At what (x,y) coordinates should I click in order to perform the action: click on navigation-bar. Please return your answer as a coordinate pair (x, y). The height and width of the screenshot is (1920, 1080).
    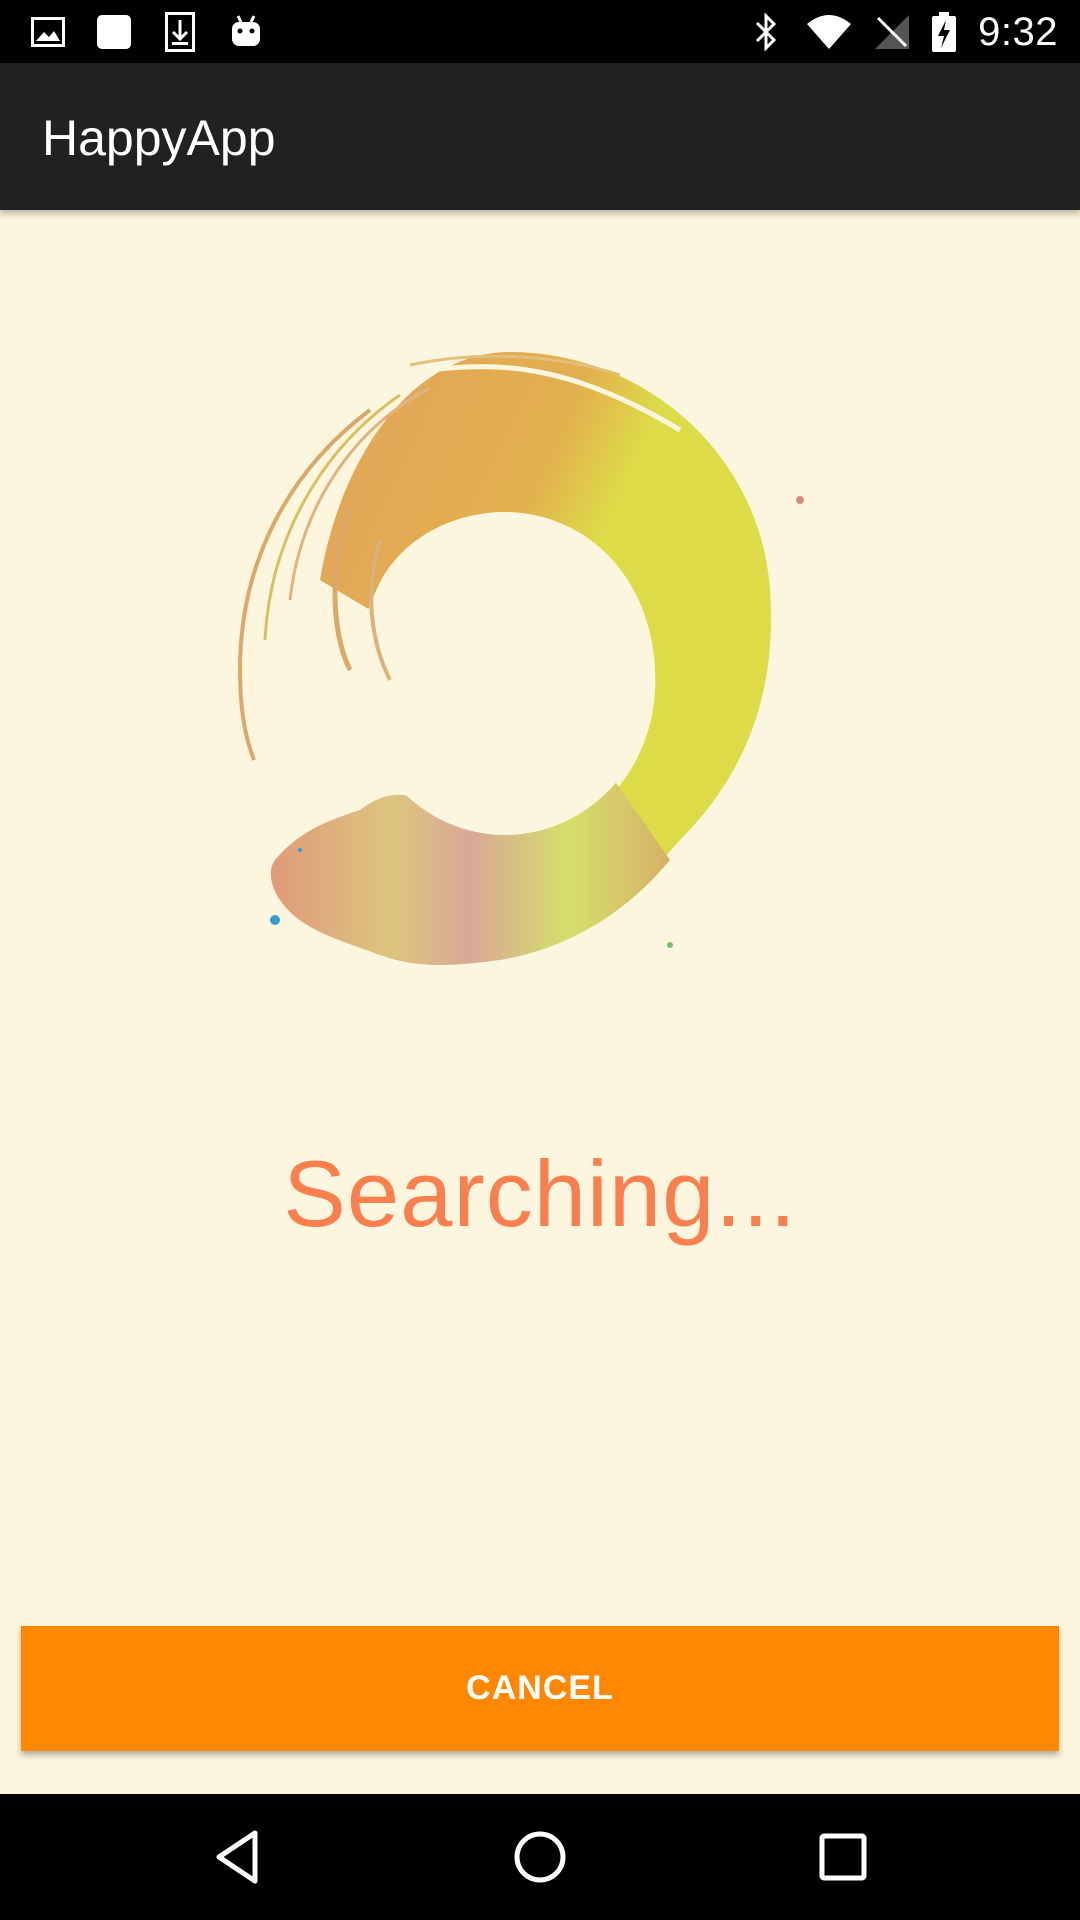
    Looking at the image, I should click on (540, 1857).